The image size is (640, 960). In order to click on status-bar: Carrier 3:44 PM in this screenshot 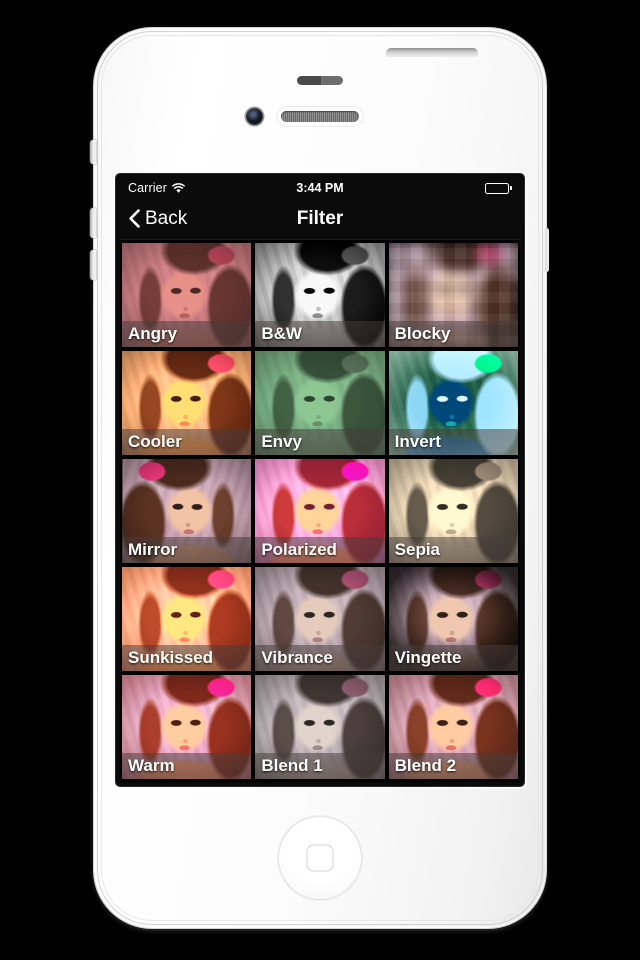, I will do `click(320, 188)`.